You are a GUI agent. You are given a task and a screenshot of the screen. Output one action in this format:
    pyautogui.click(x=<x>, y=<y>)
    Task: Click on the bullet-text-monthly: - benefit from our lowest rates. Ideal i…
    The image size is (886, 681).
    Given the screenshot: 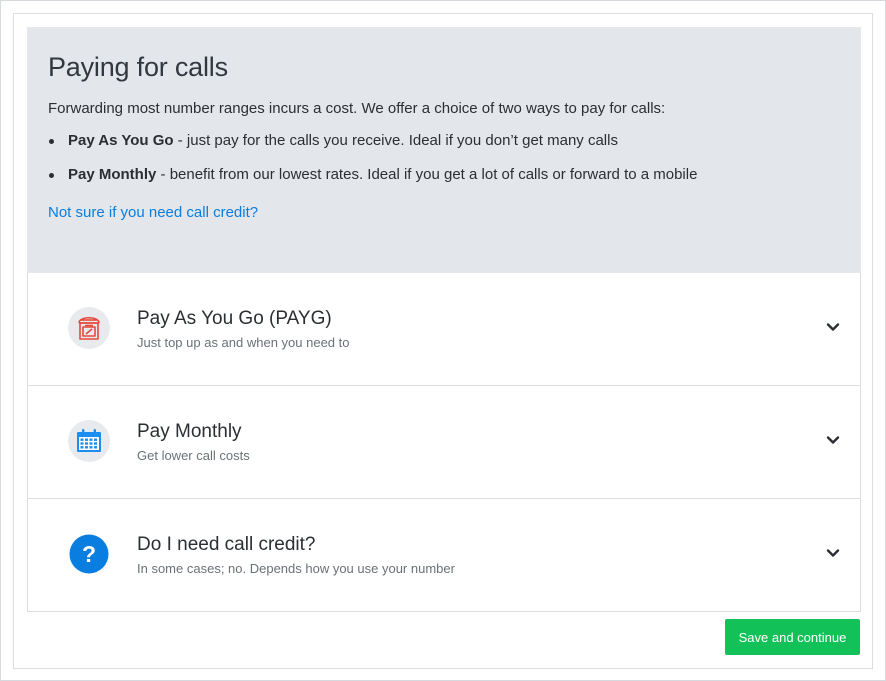 What is the action you would take?
    pyautogui.click(x=427, y=174)
    